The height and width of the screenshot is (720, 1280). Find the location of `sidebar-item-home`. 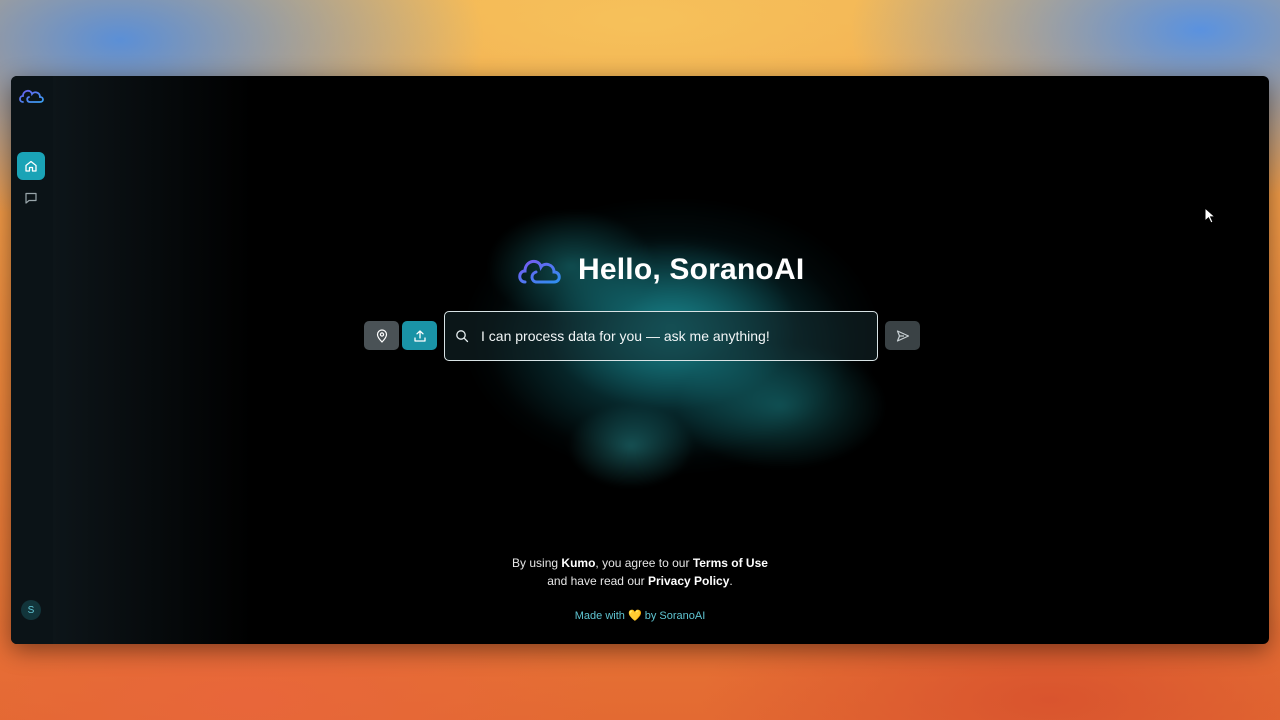

sidebar-item-home is located at coordinates (31, 166).